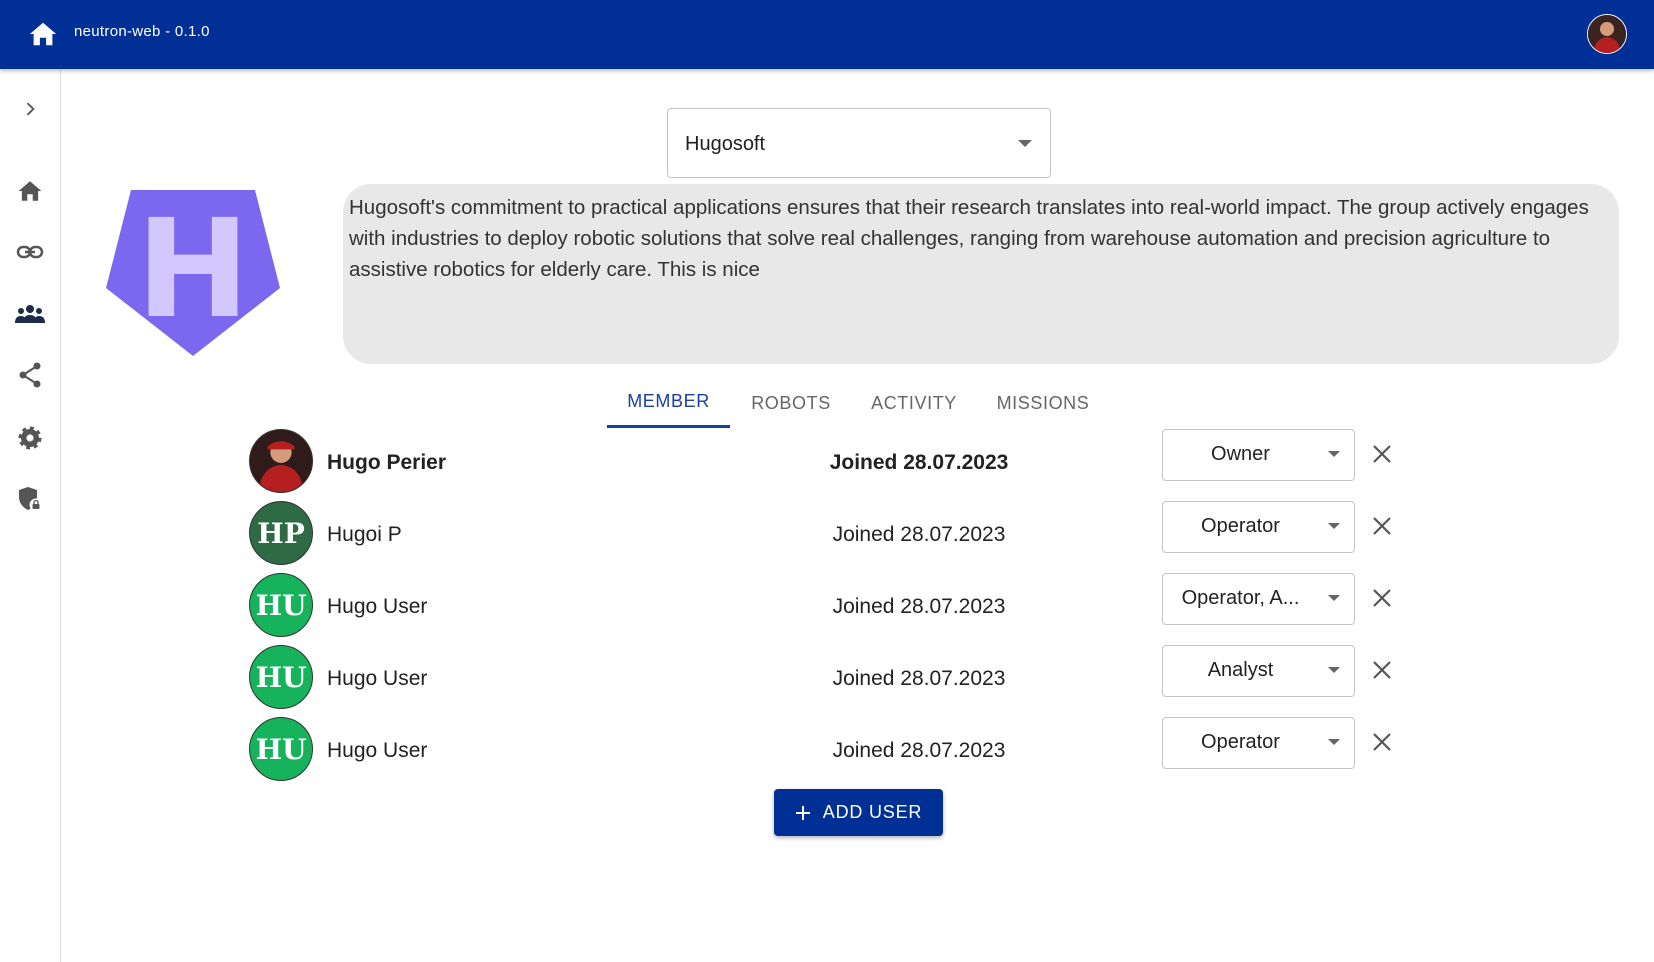 This screenshot has width=1654, height=962. I want to click on sidebar-expand-button, so click(30, 109).